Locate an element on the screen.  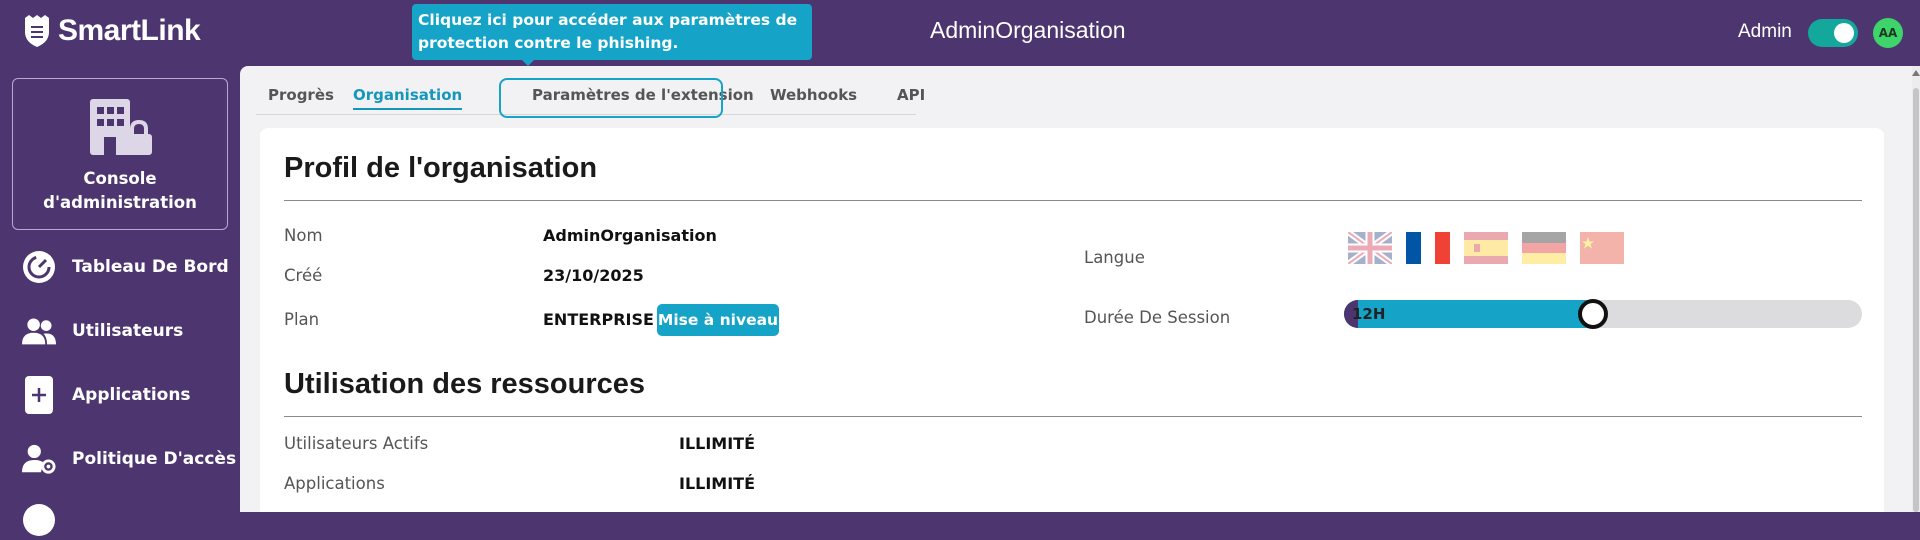
upgrade-button: Mise à niveau is located at coordinates (718, 320).